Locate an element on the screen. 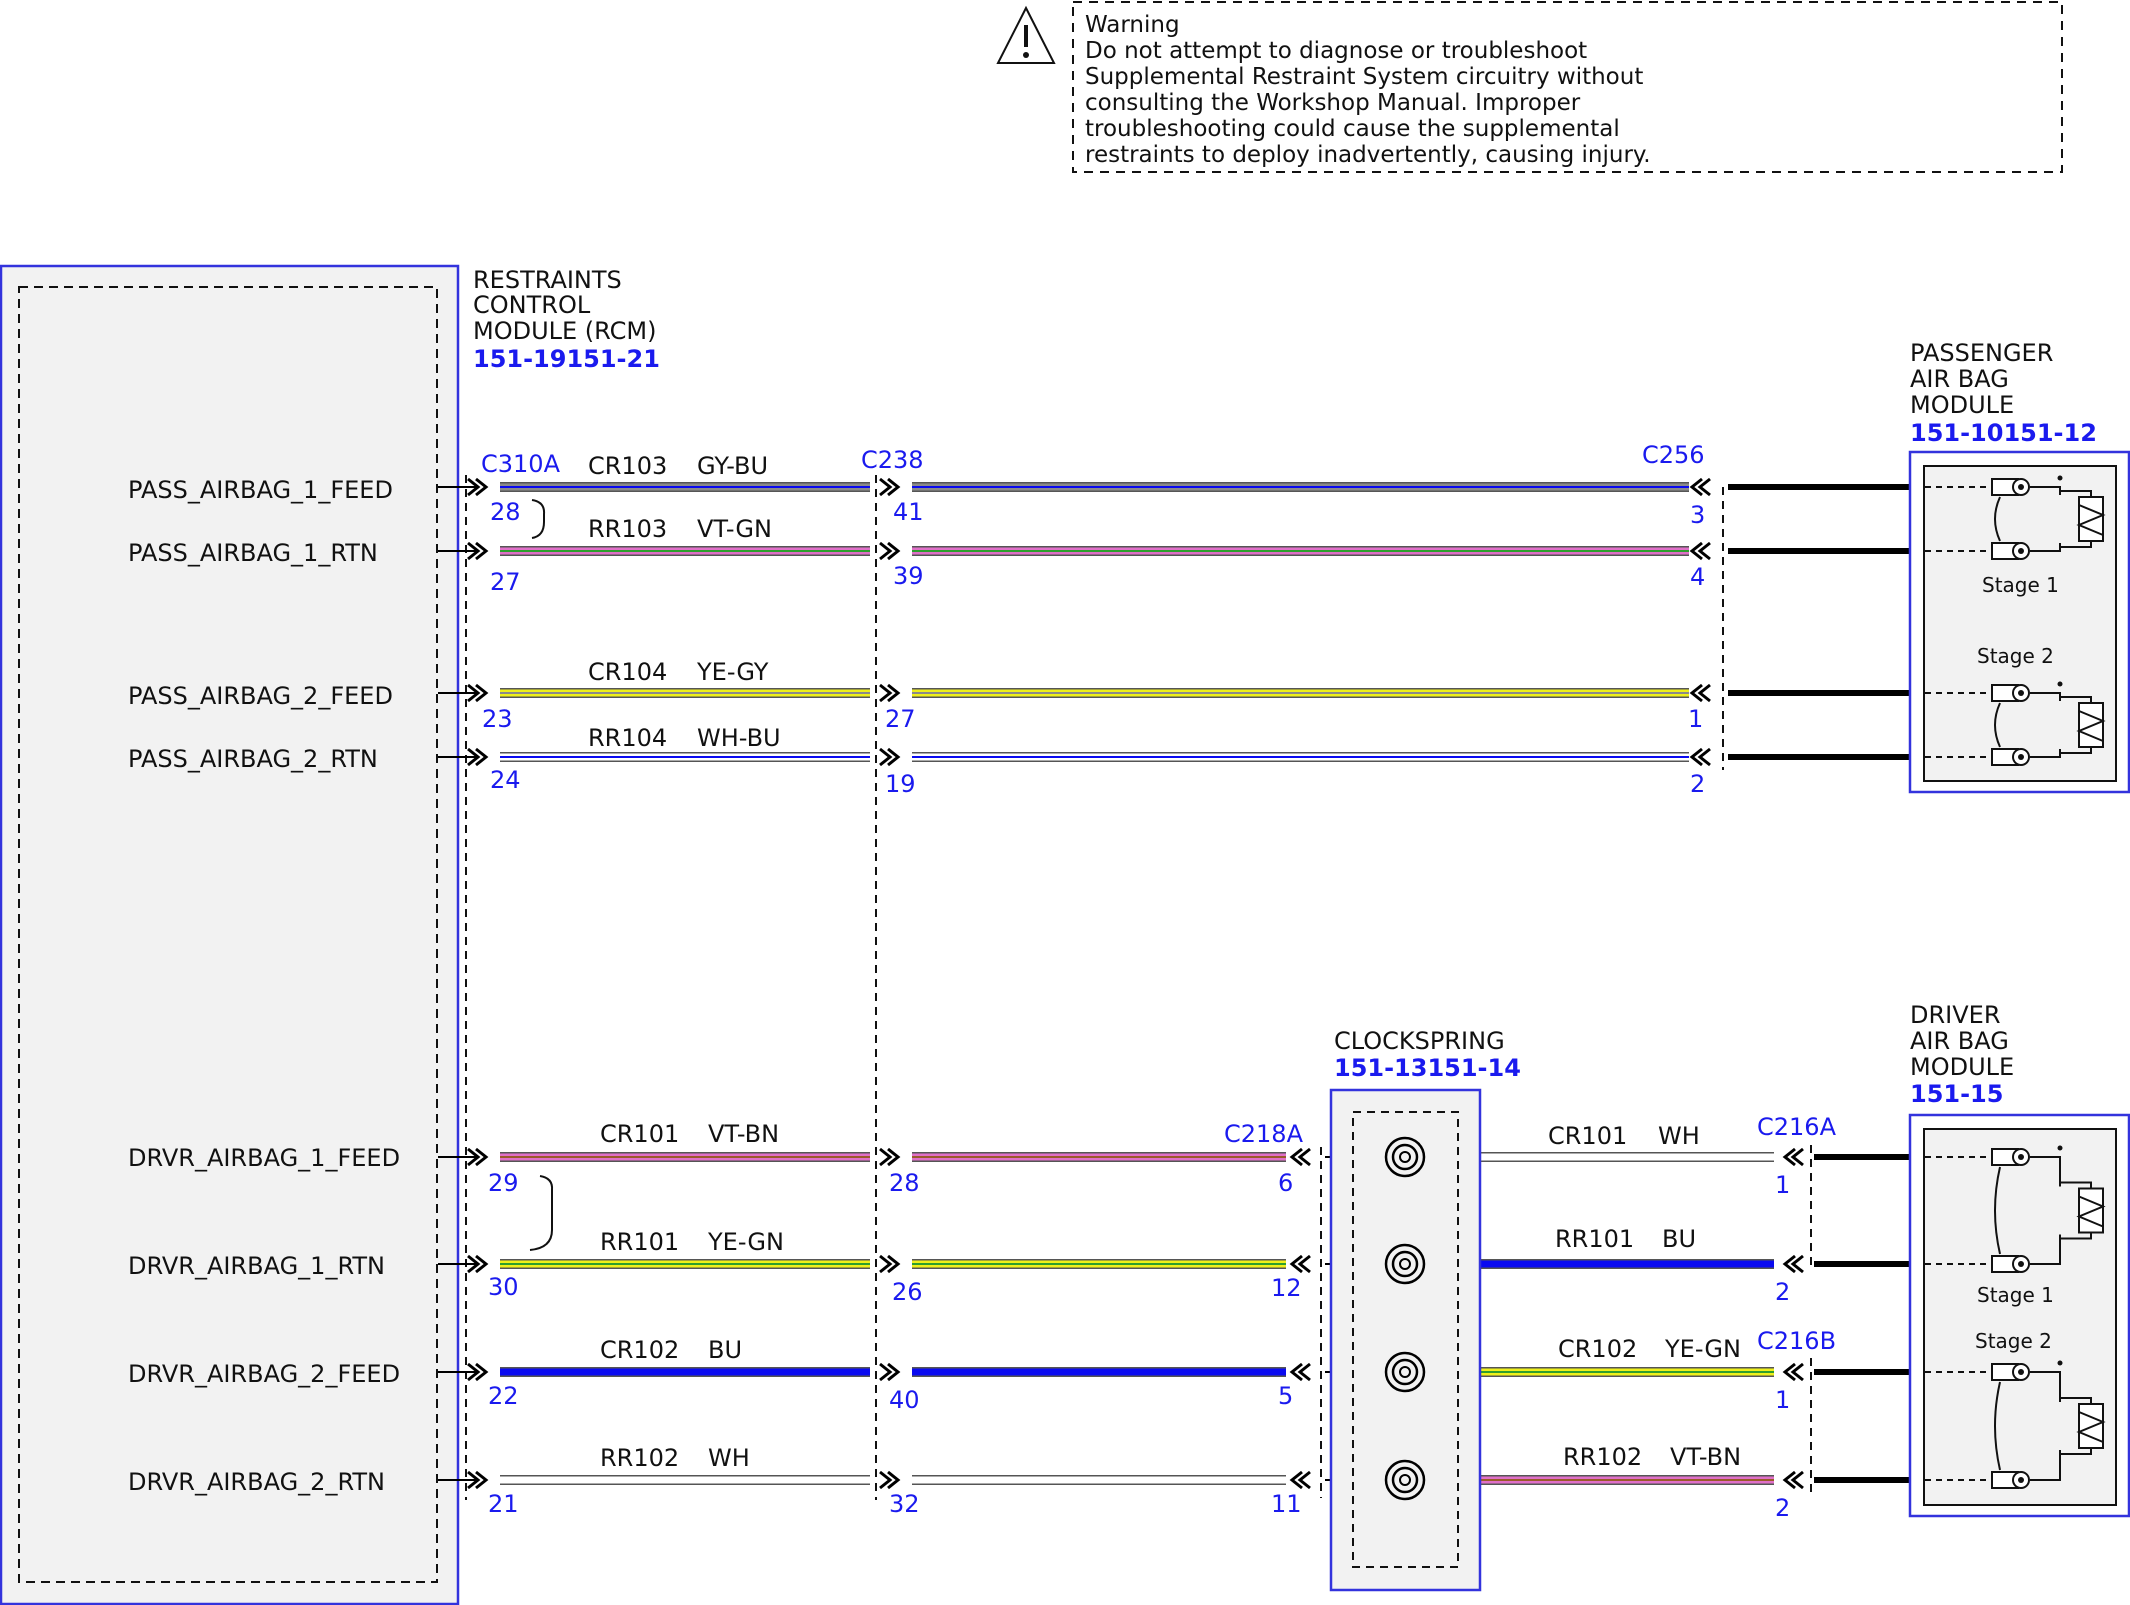  circuit-color: GY-BU is located at coordinates (732, 466).